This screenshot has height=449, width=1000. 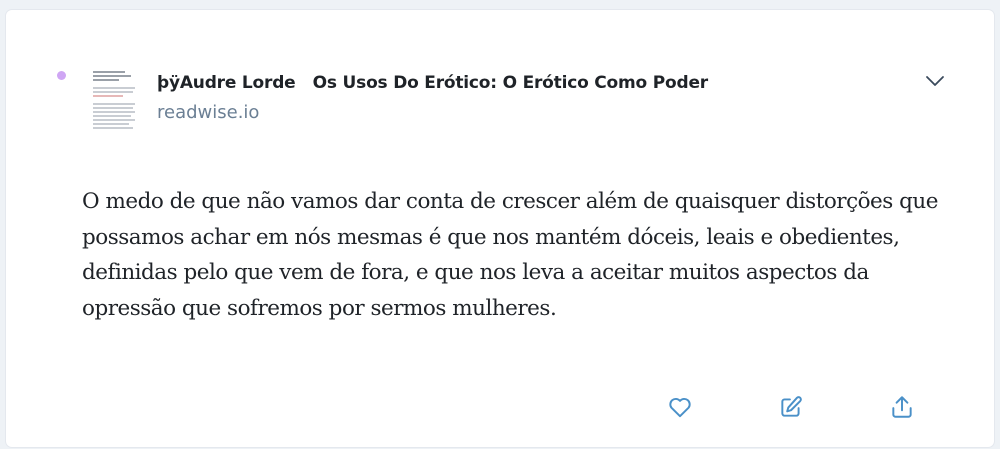 I want to click on book-cover-thumbnail, so click(x=114, y=100).